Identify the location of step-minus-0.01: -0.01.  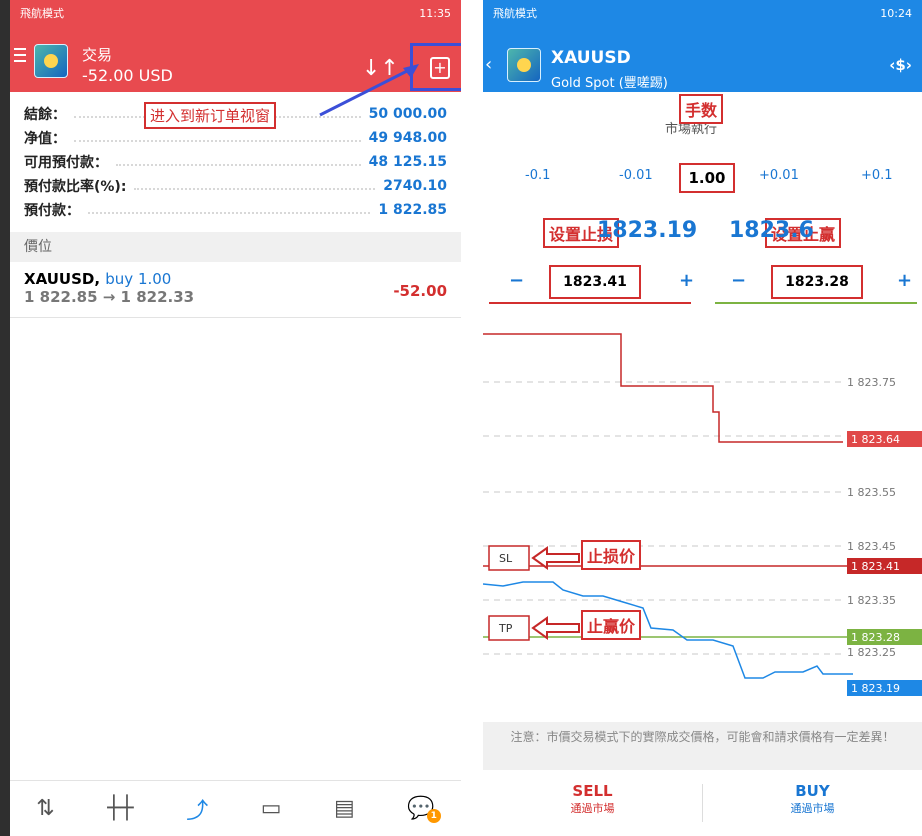
(636, 175).